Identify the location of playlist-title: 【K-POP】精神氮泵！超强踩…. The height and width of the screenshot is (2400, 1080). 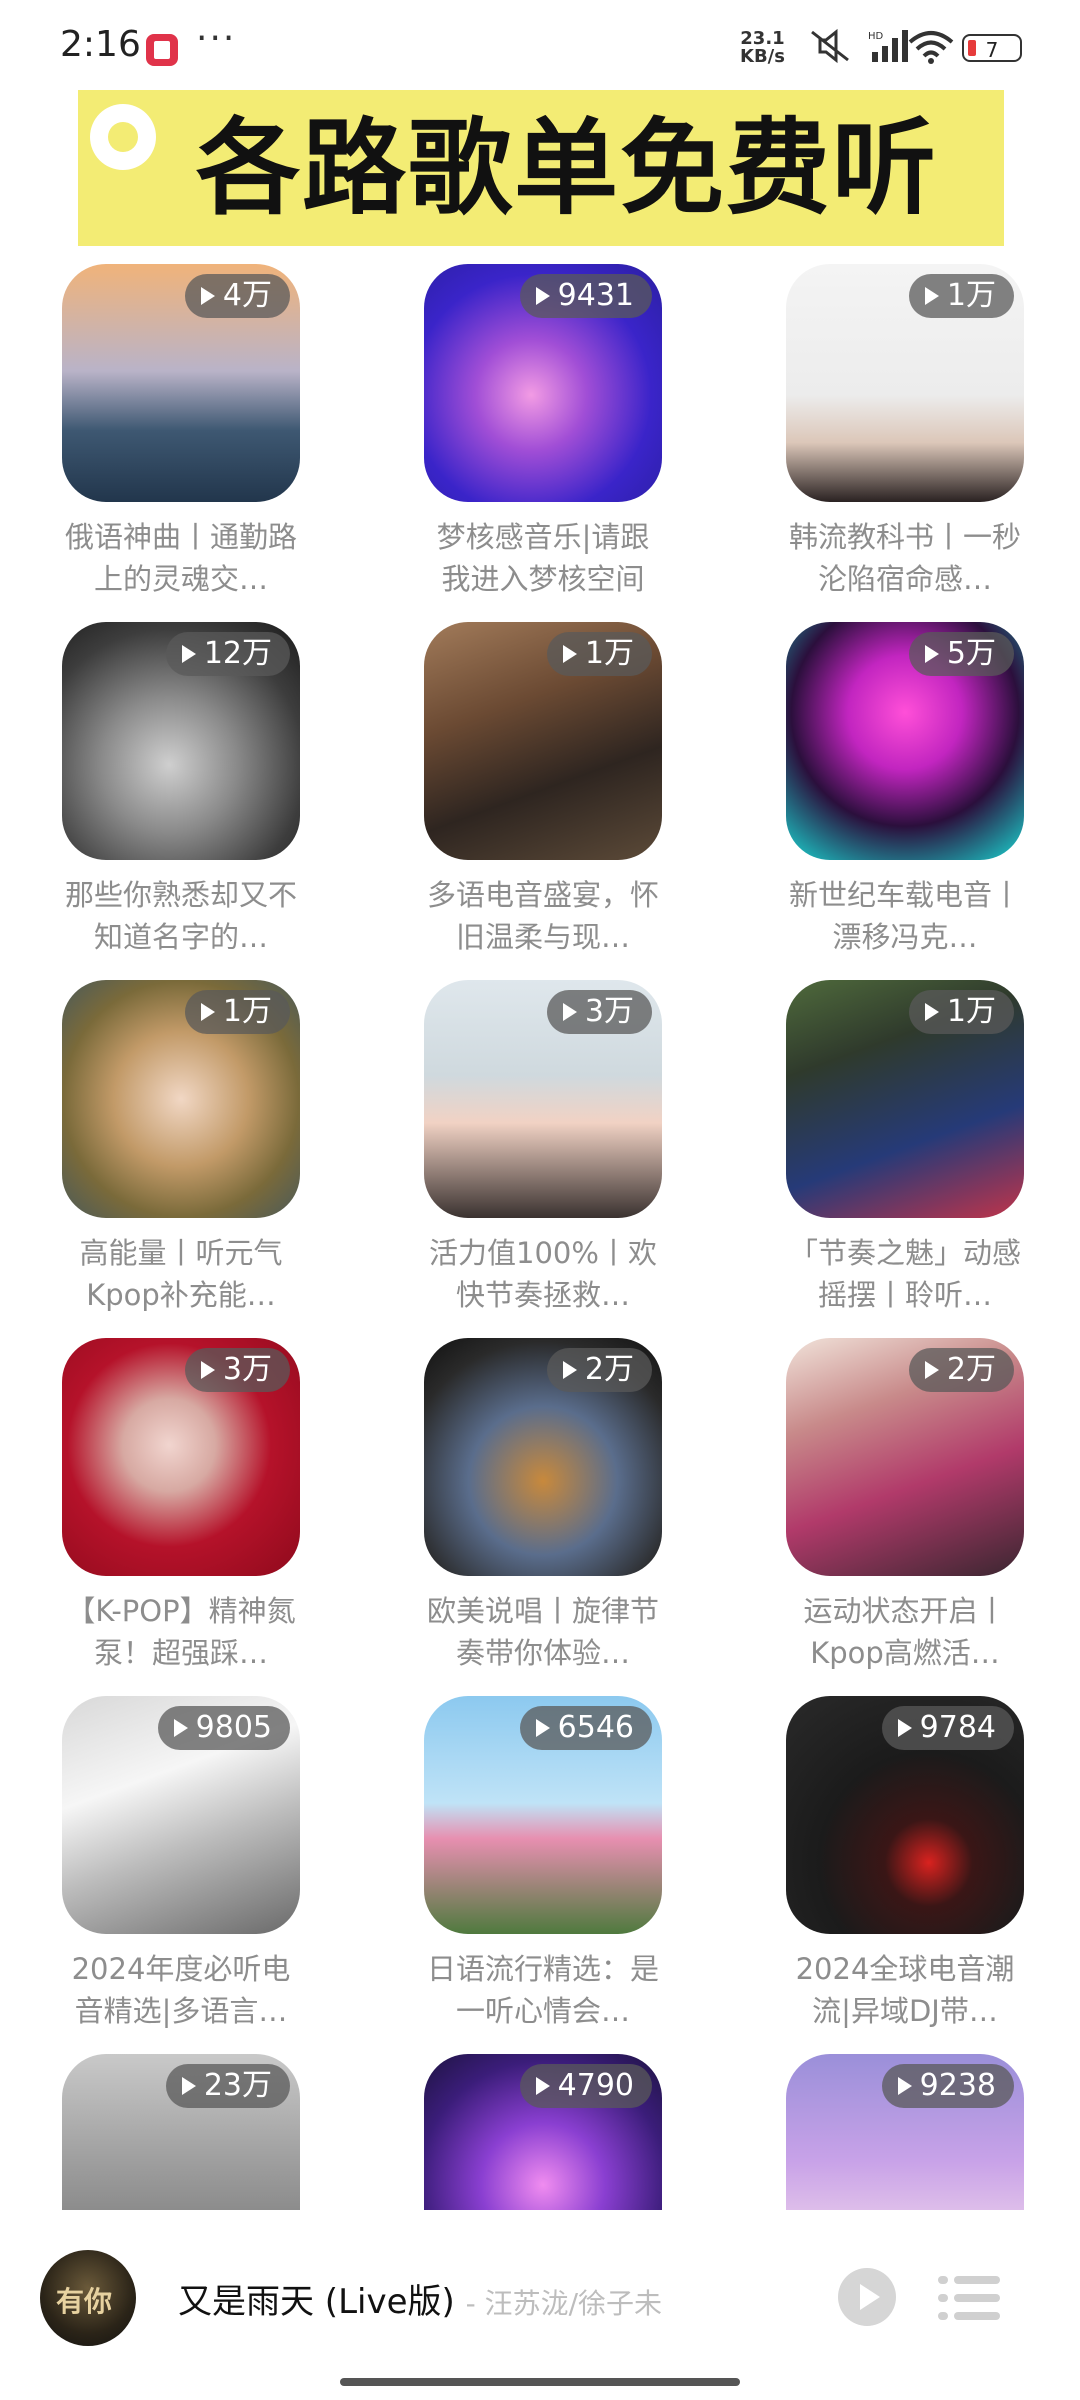
(181, 1632).